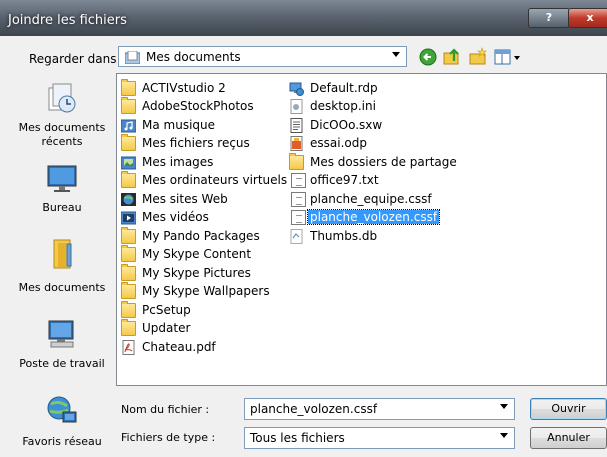 The image size is (607, 457). What do you see at coordinates (296, 125) in the screenshot?
I see `text-document-icon` at bounding box center [296, 125].